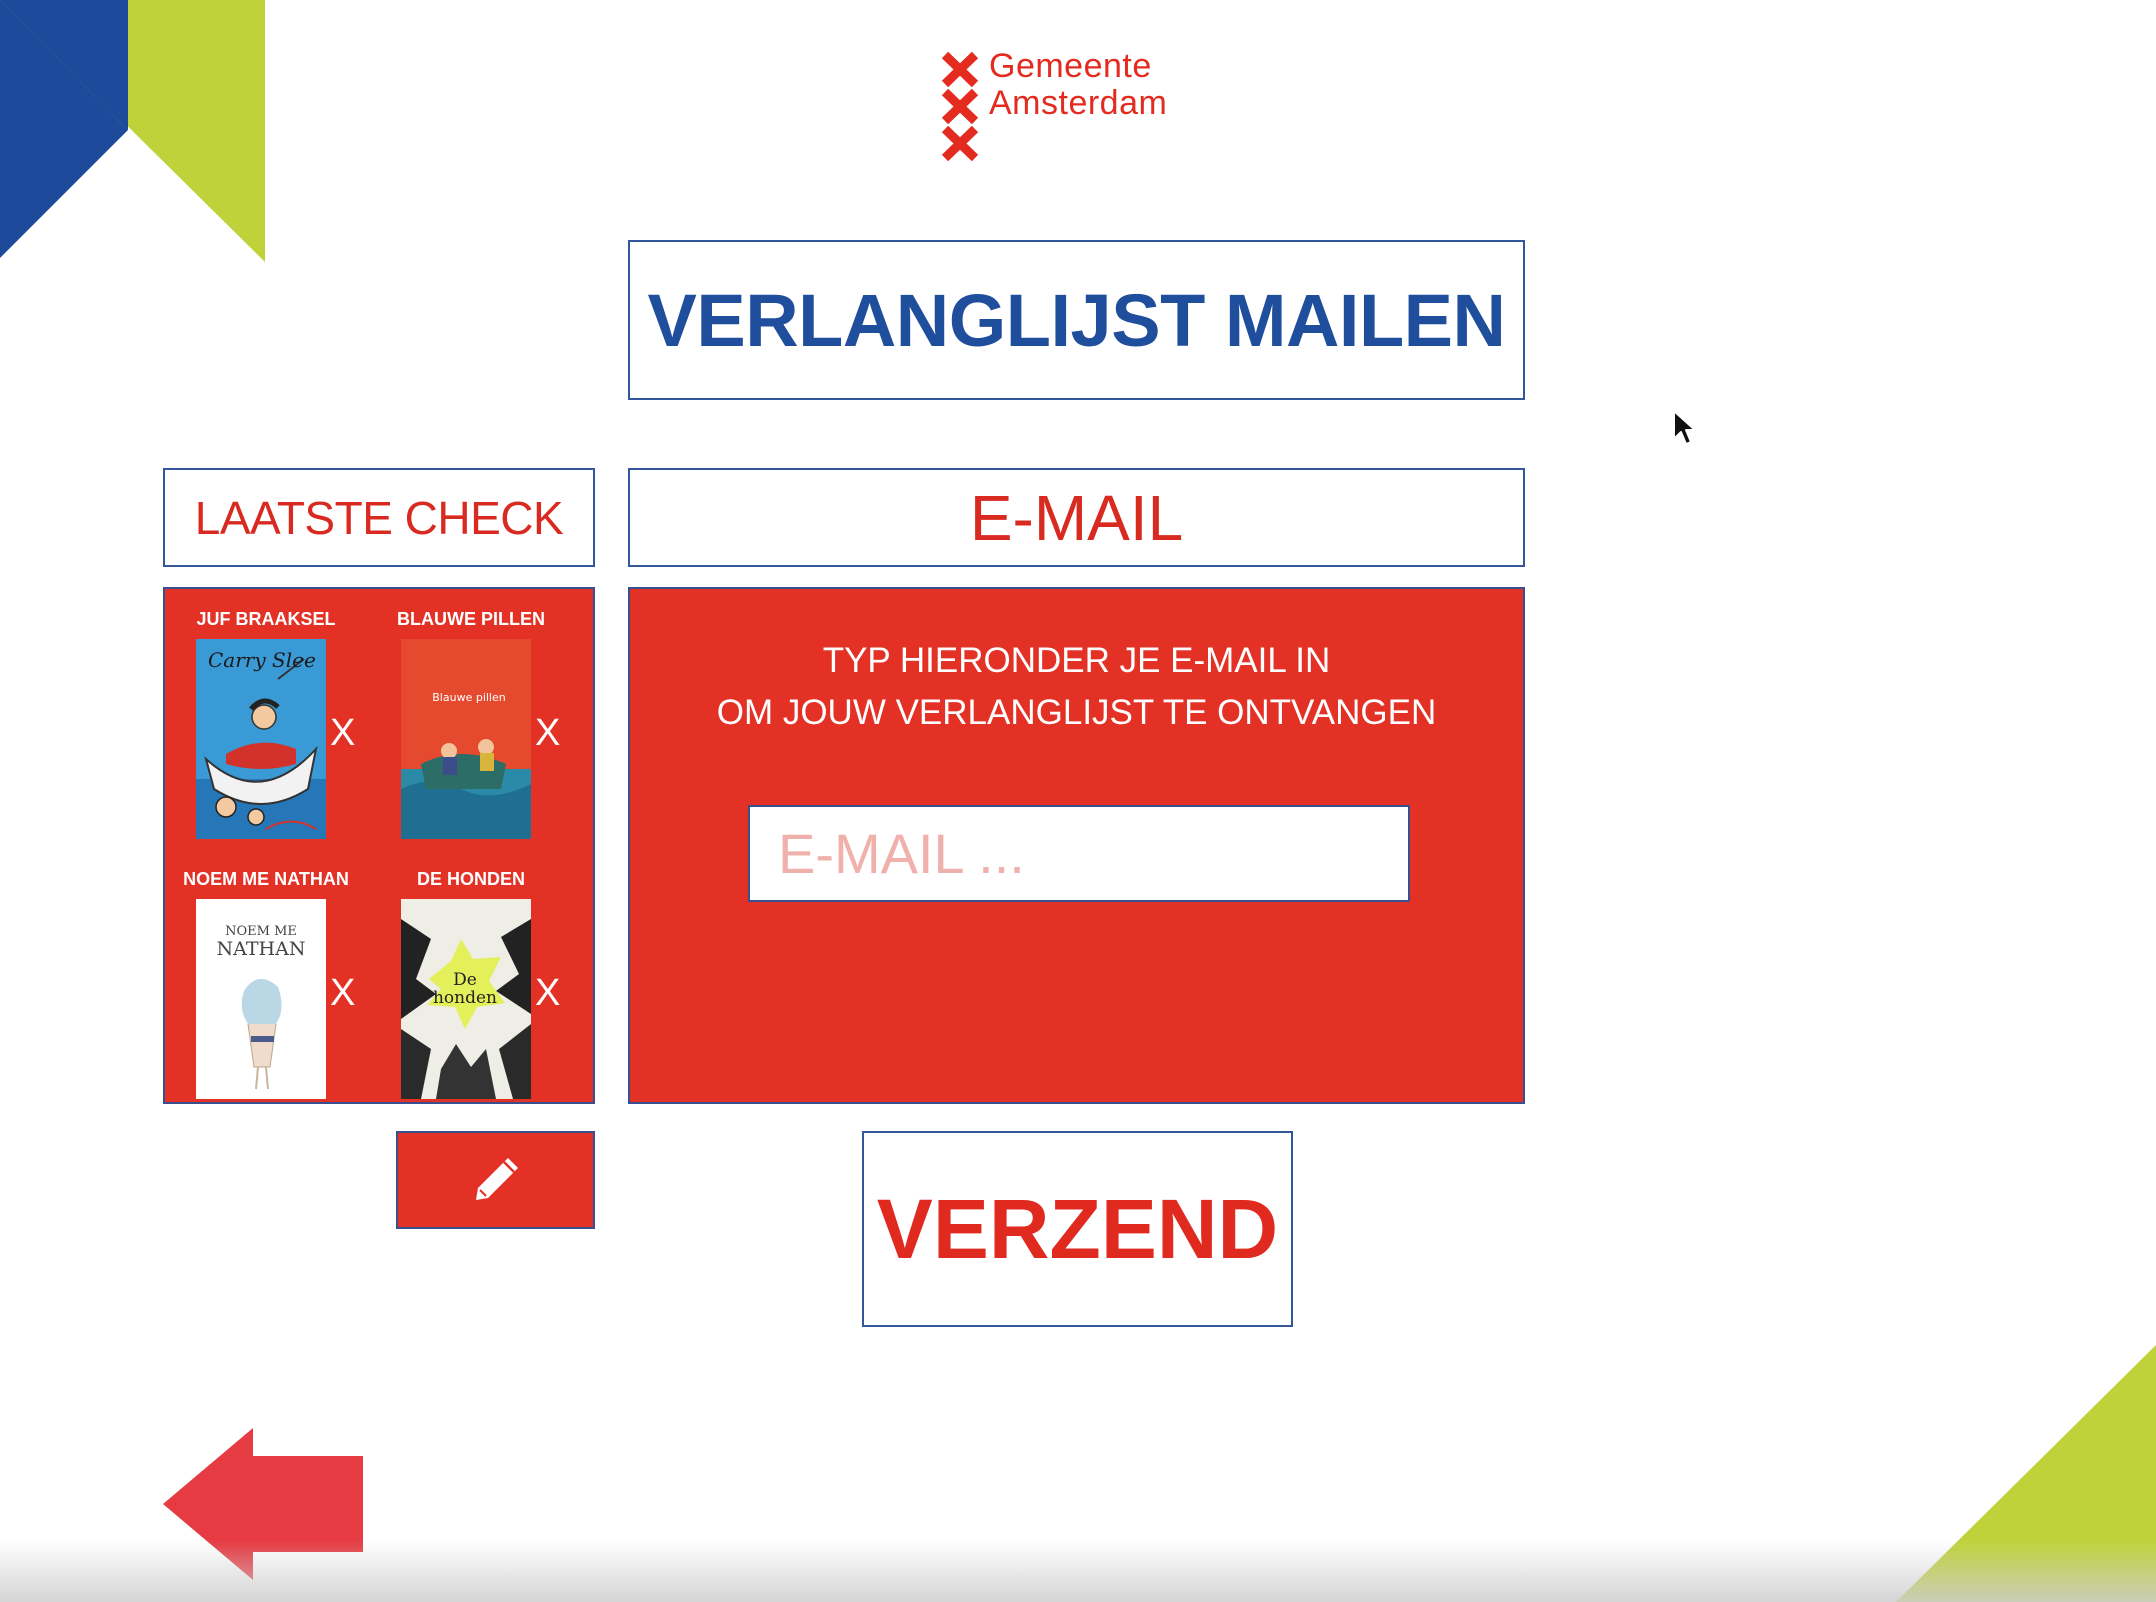 The image size is (2156, 1602). Describe the element at coordinates (266, 619) in the screenshot. I see `book-title: JUF BRAAKSEL` at that location.